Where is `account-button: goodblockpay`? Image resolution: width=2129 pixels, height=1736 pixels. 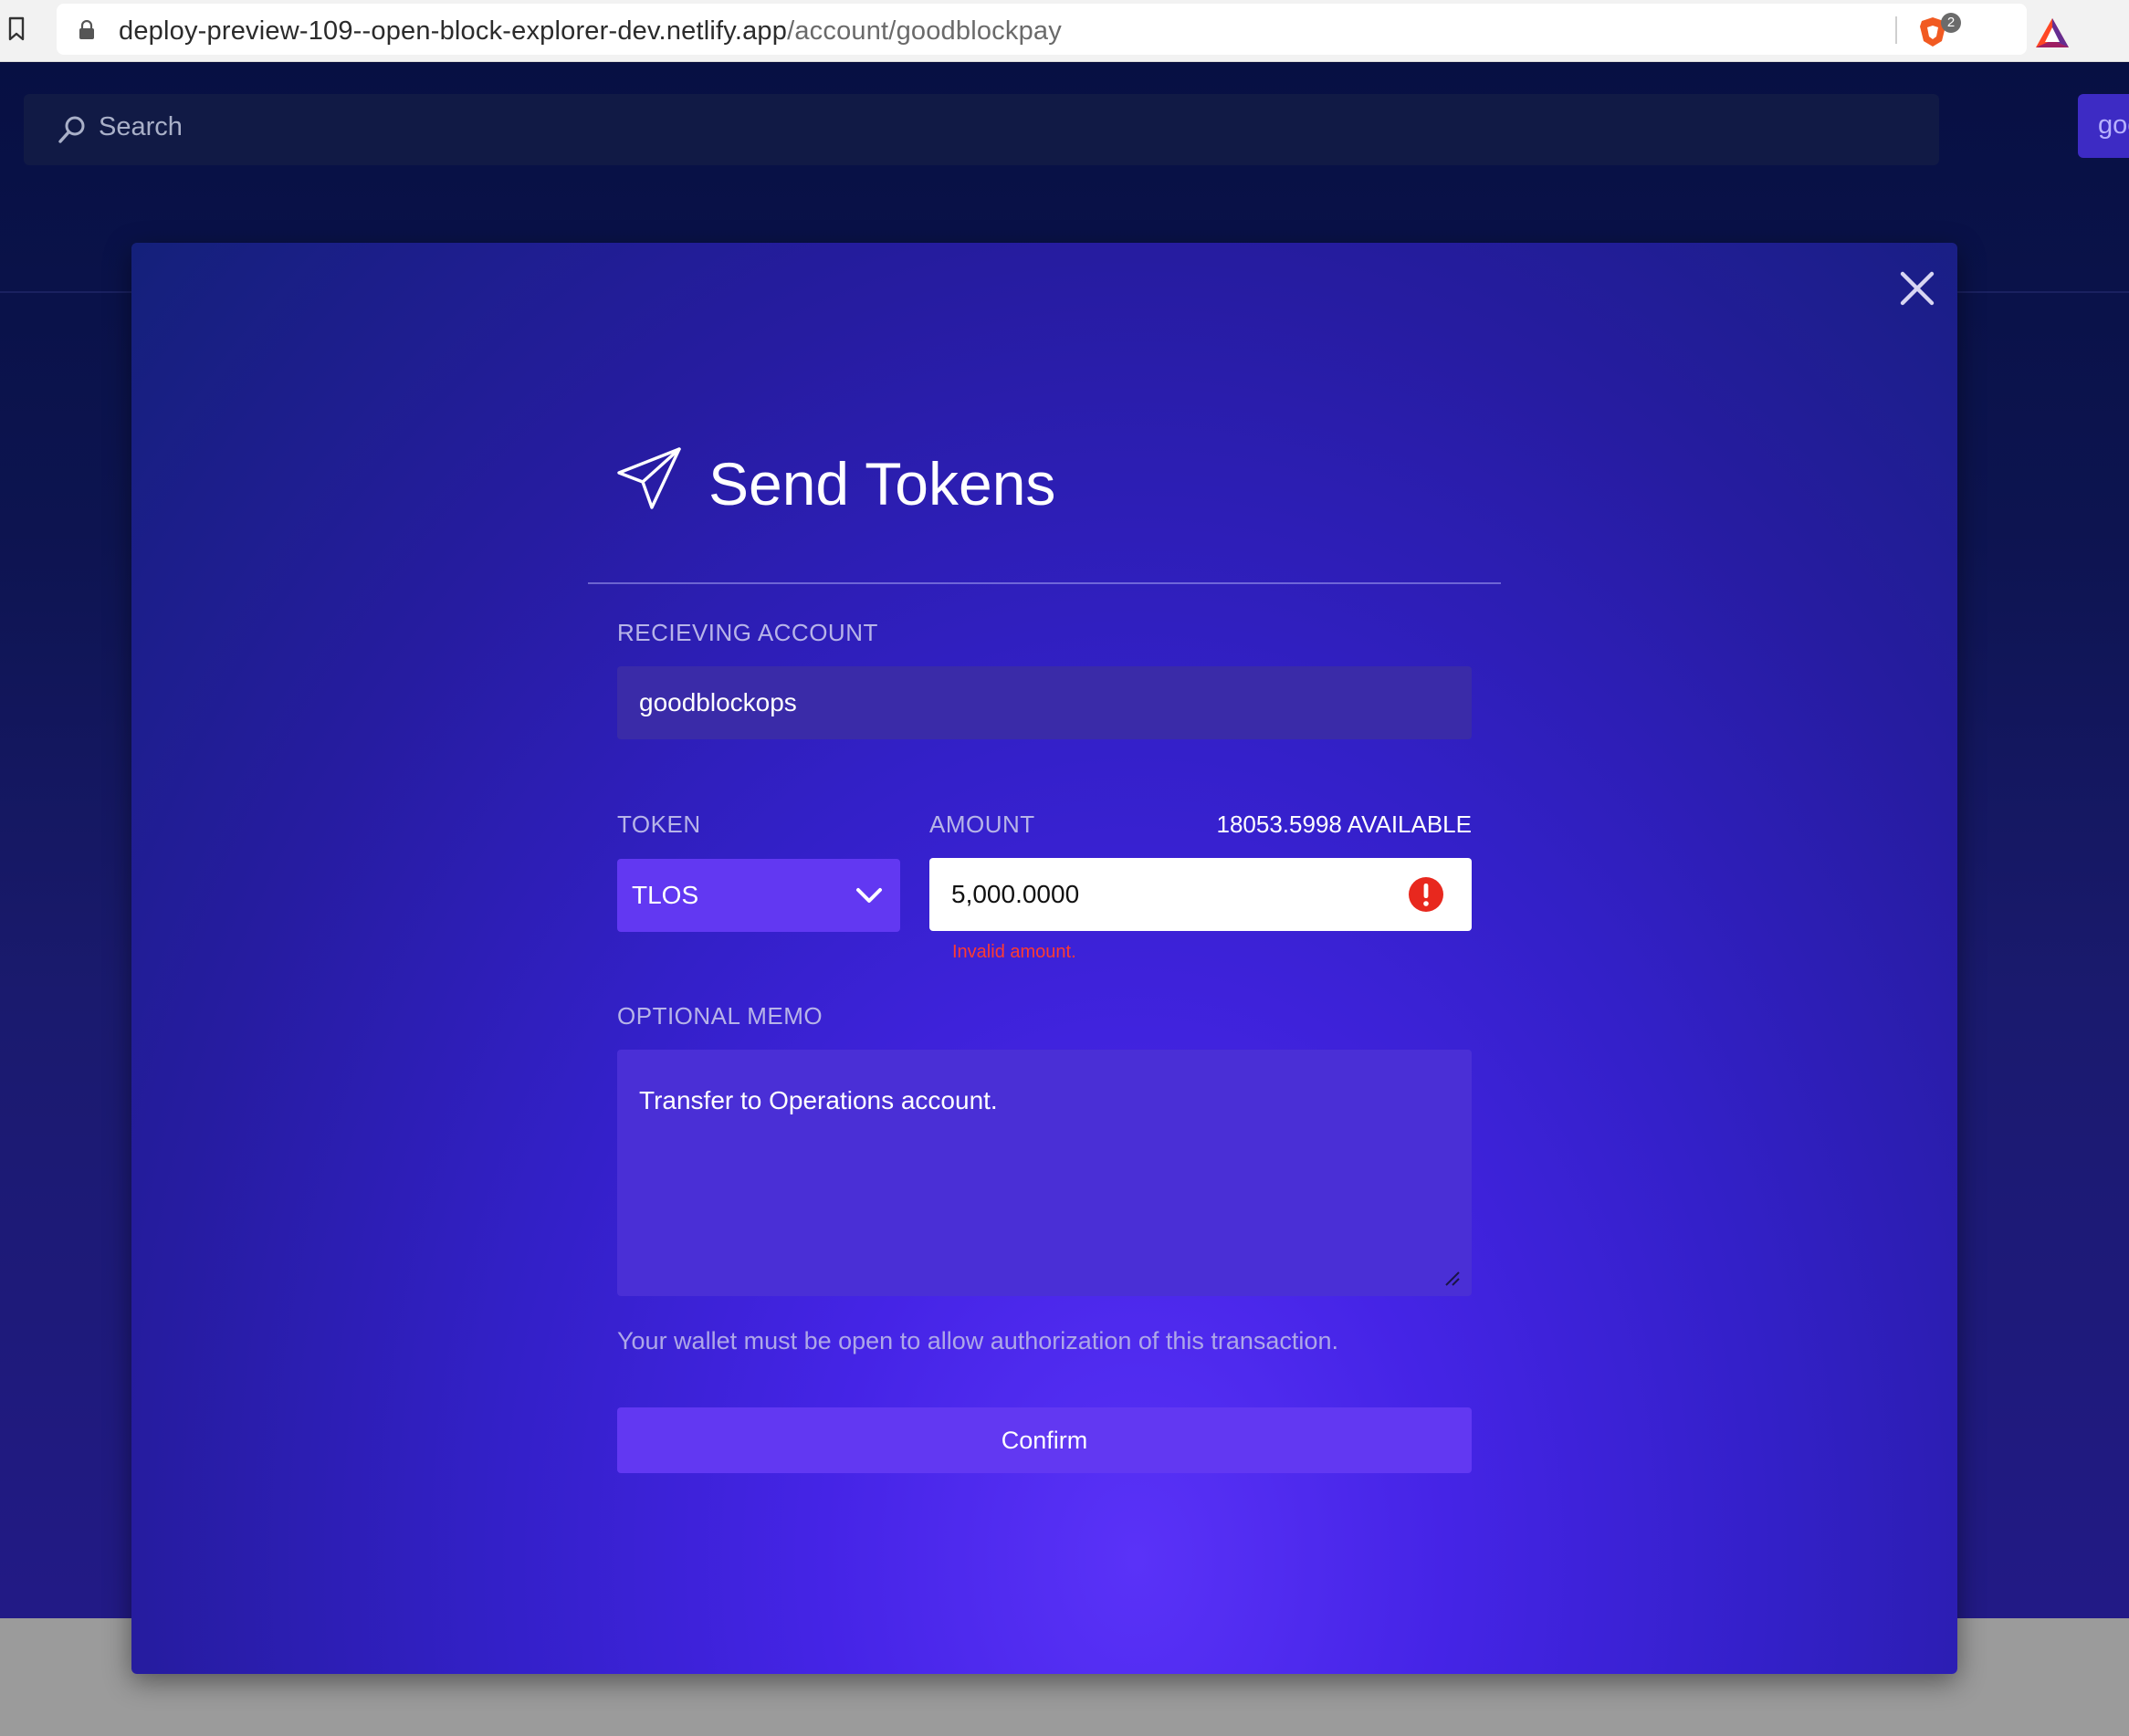 account-button: goodblockpay is located at coordinates (2103, 126).